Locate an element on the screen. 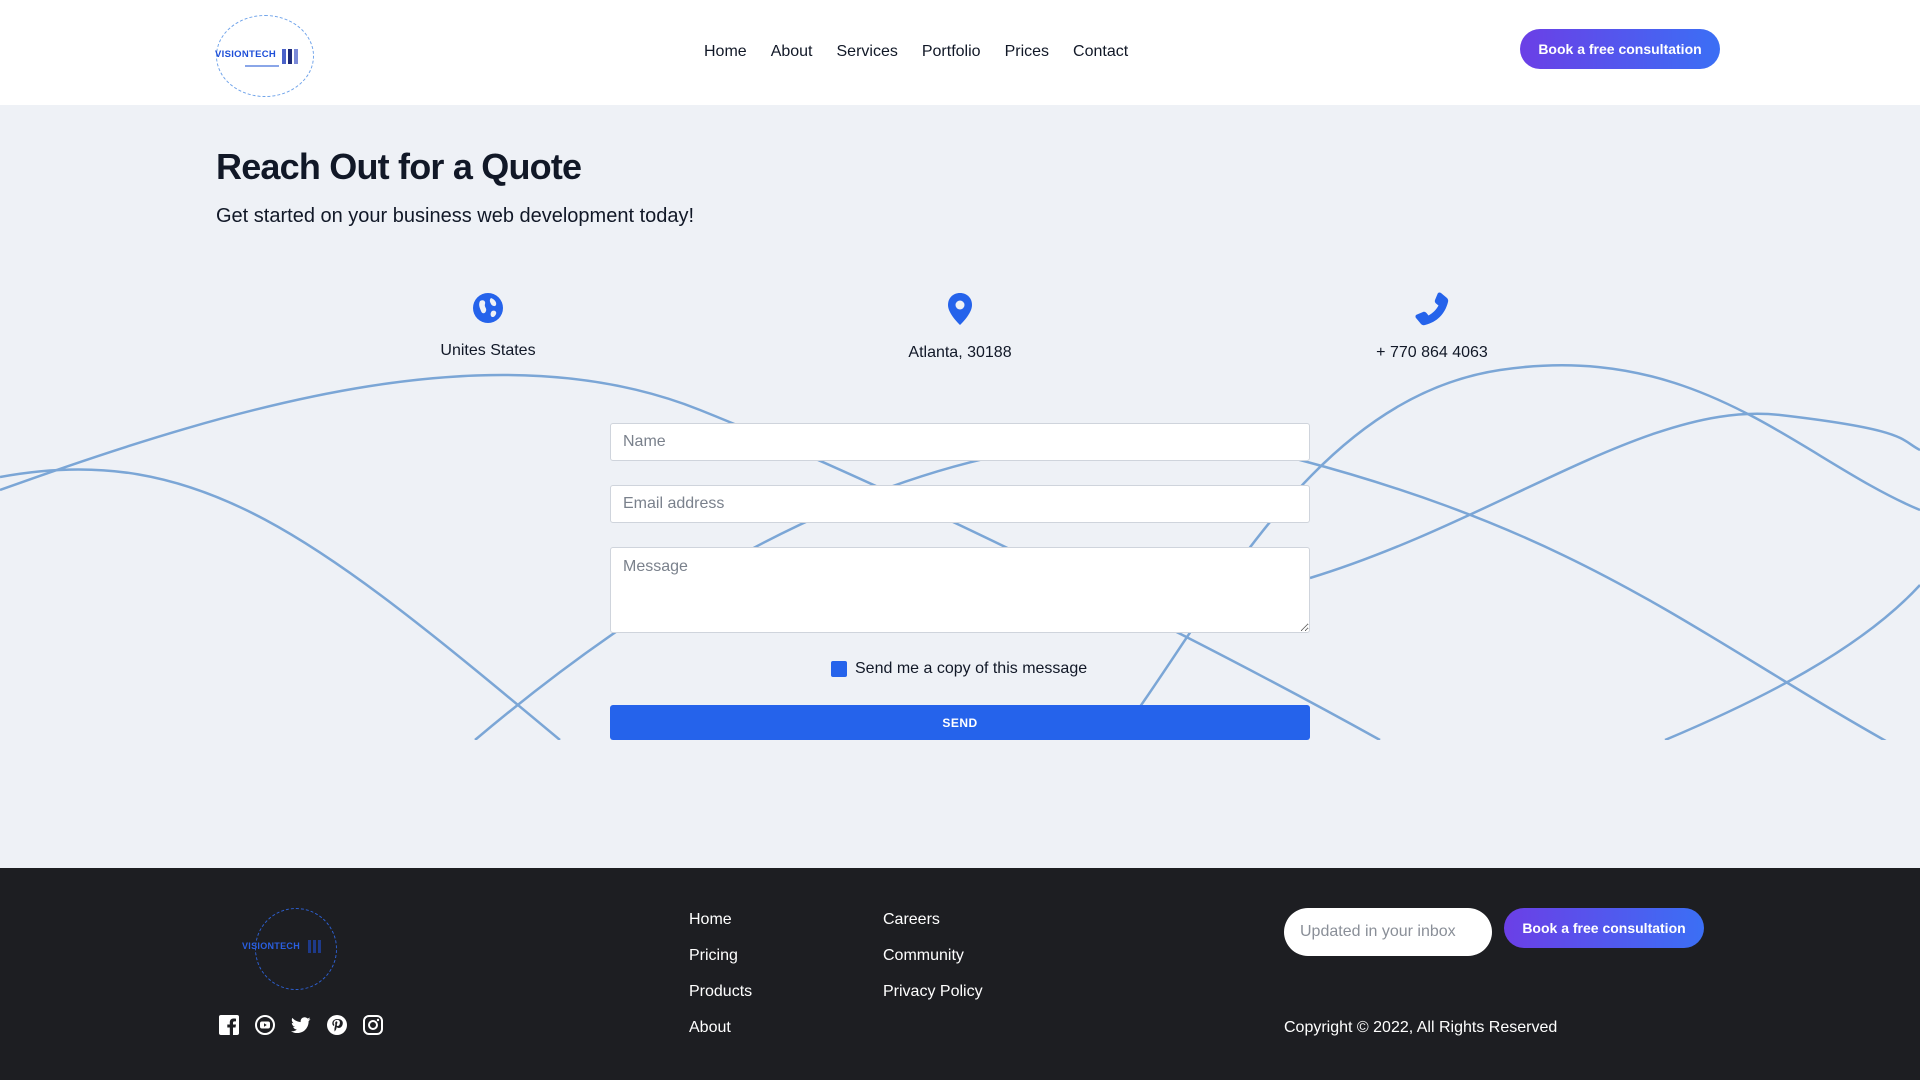 Image resolution: width=1920 pixels, height=1080 pixels. copyright-text: Copyright © 2022, All Rights Reserved is located at coordinates (1421, 1027).